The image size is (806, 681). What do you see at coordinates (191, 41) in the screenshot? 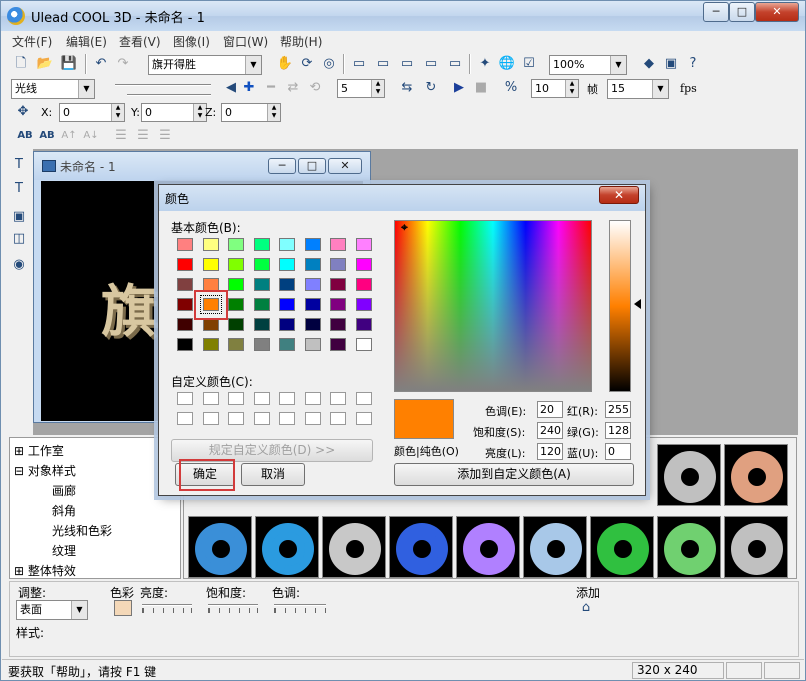
I see `menu-image: 图像(I)` at bounding box center [191, 41].